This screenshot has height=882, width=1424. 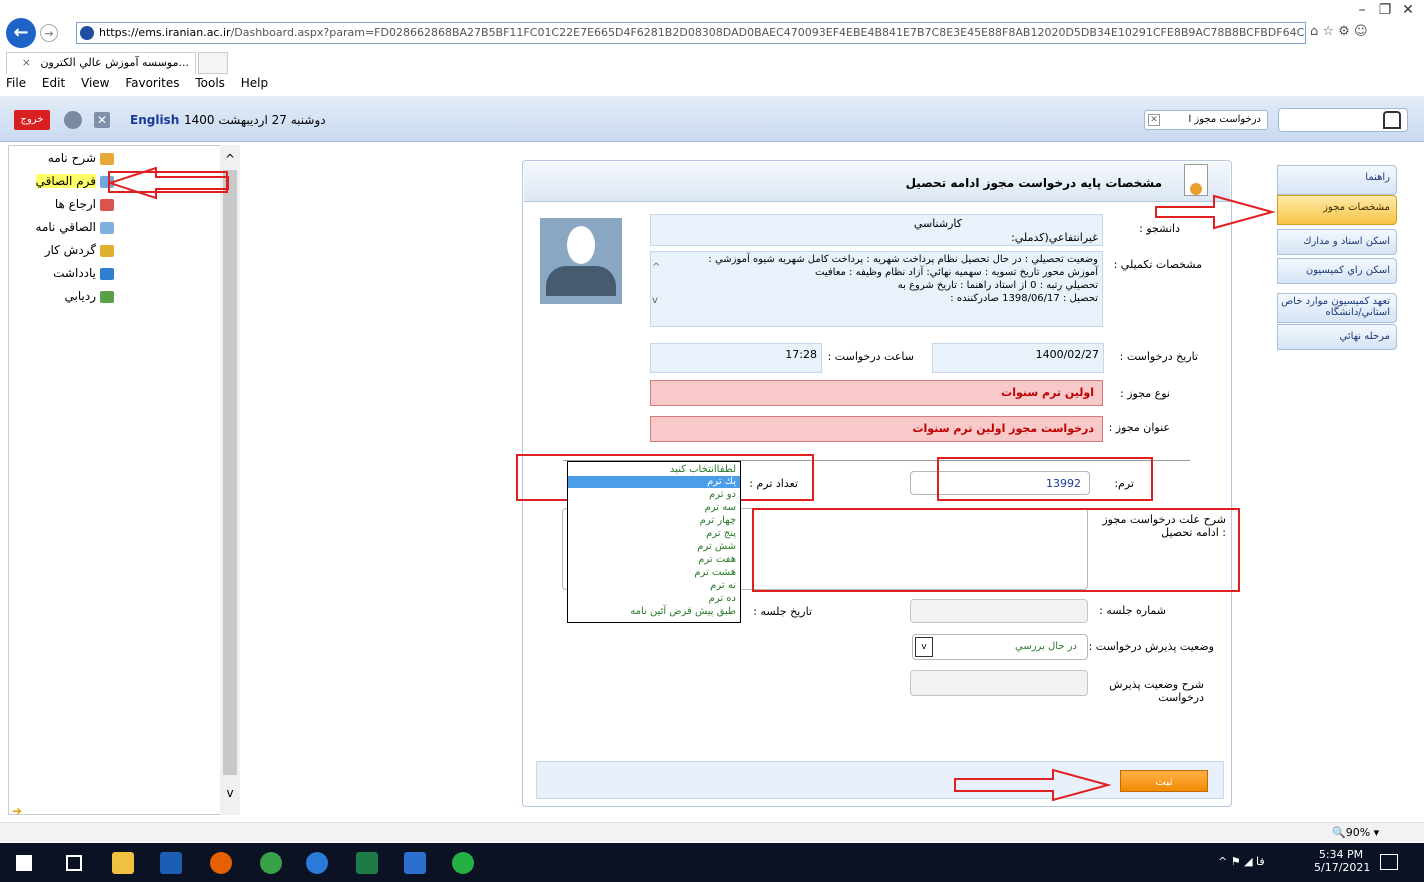 I want to click on sidebar-item-attach-letter: الصاقي نامه, so click(x=64, y=229).